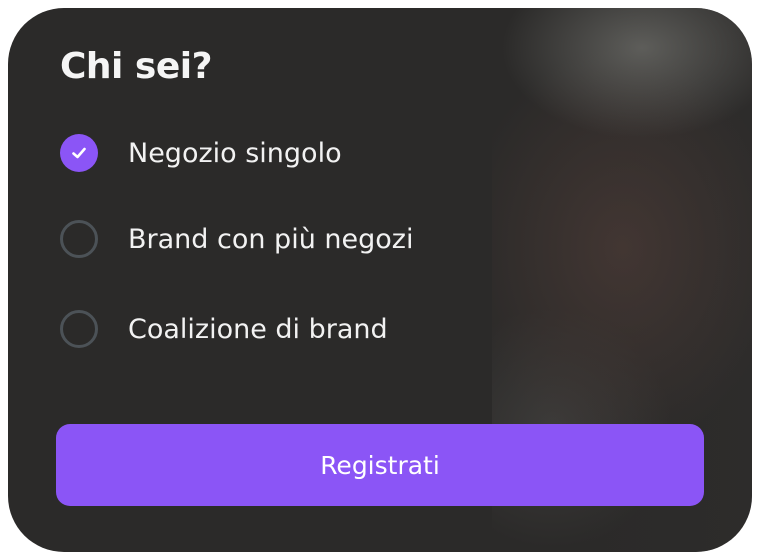  What do you see at coordinates (79, 239) in the screenshot?
I see `radio-multi-store-brand` at bounding box center [79, 239].